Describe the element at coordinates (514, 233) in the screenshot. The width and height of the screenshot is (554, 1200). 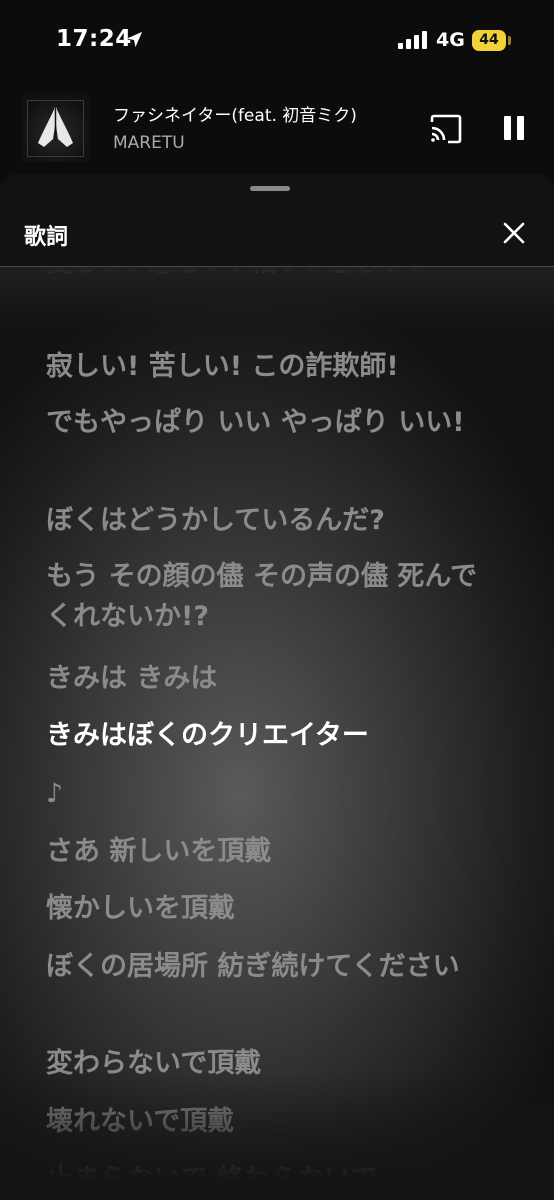
I see `close-icon` at that location.